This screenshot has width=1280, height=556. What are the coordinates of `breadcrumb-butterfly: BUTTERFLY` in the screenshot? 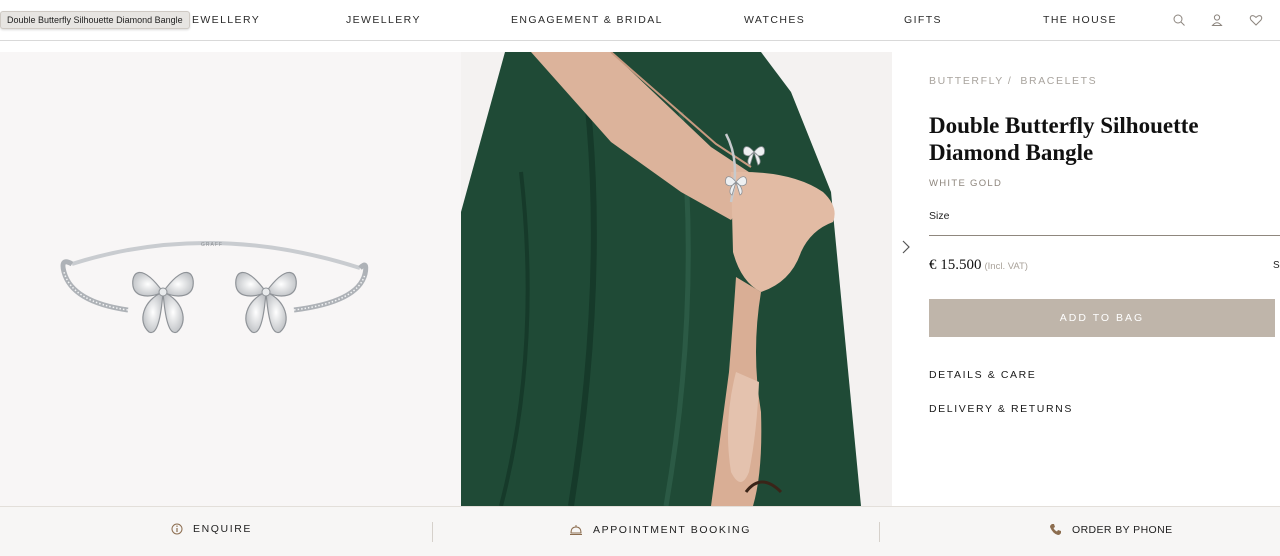 It's located at (966, 81).